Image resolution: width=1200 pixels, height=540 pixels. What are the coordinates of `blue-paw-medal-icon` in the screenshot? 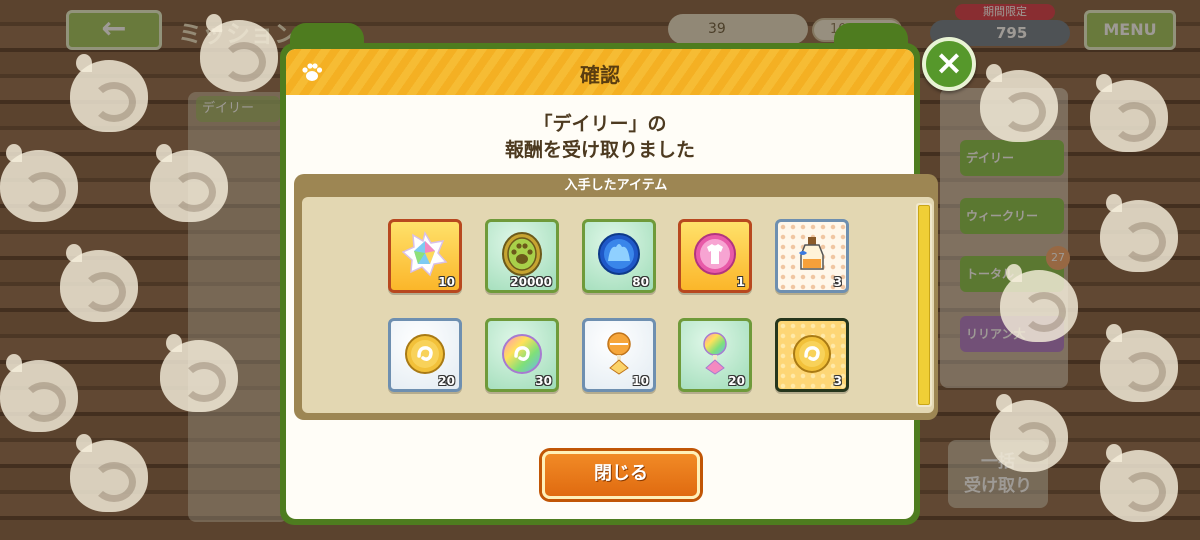 It's located at (619, 254).